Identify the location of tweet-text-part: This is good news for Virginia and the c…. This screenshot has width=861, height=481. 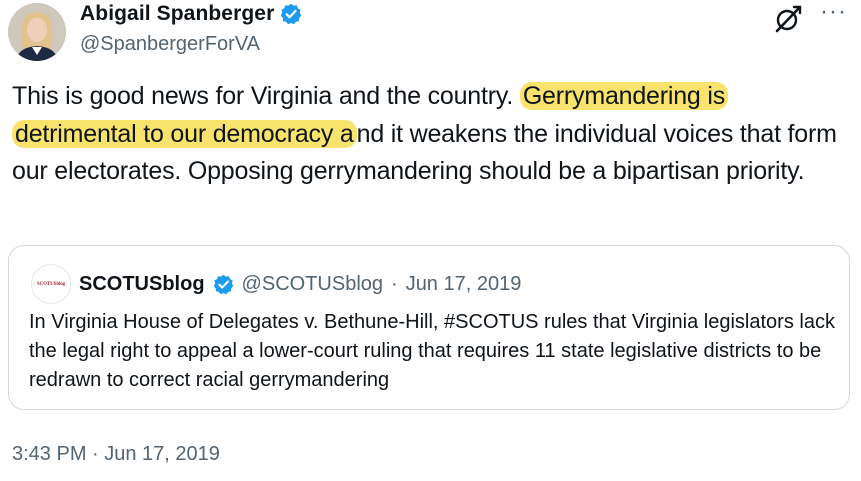
(266, 96).